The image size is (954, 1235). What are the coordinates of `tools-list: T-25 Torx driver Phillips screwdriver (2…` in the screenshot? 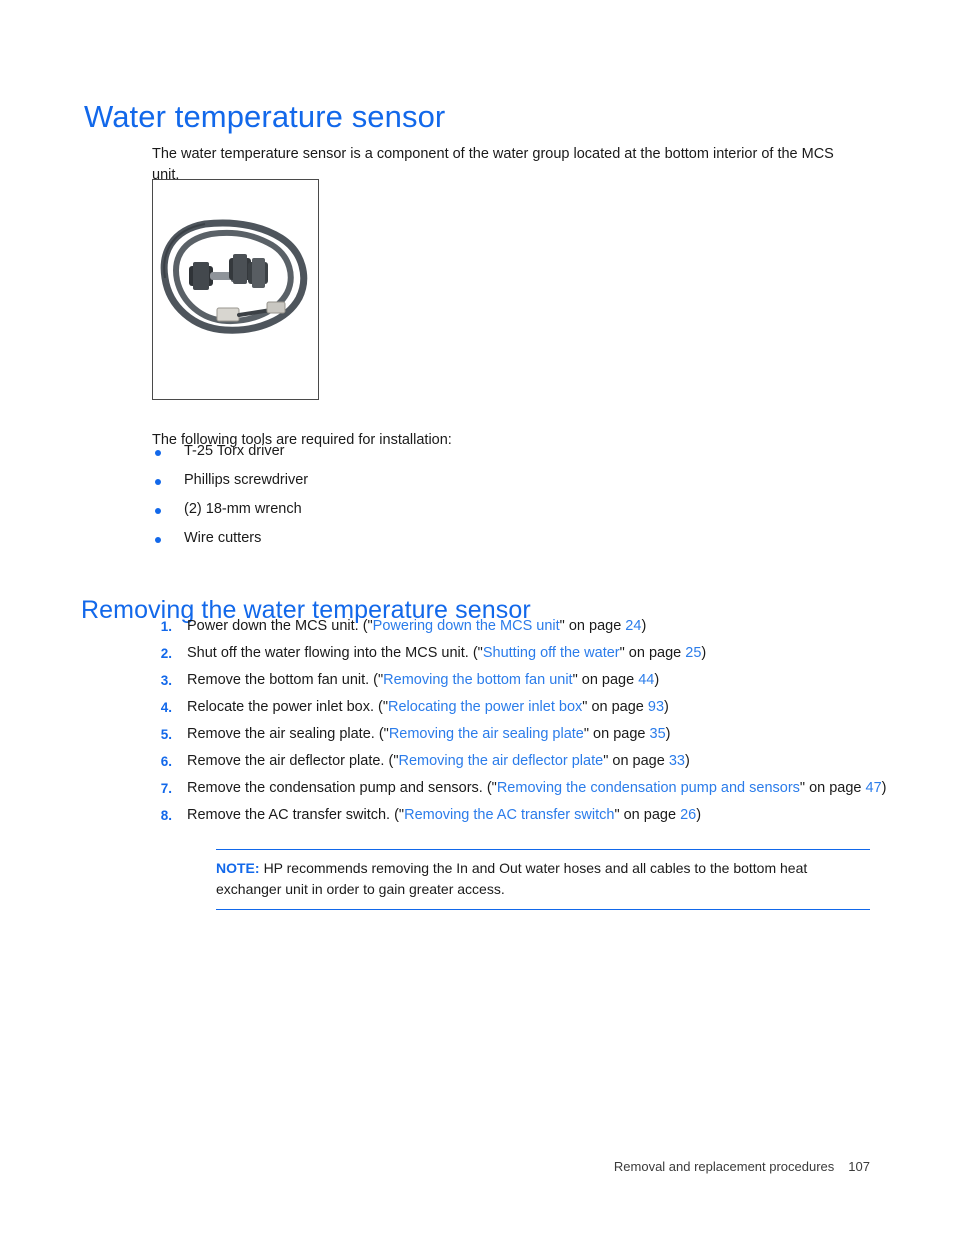 It's located at (402, 501).